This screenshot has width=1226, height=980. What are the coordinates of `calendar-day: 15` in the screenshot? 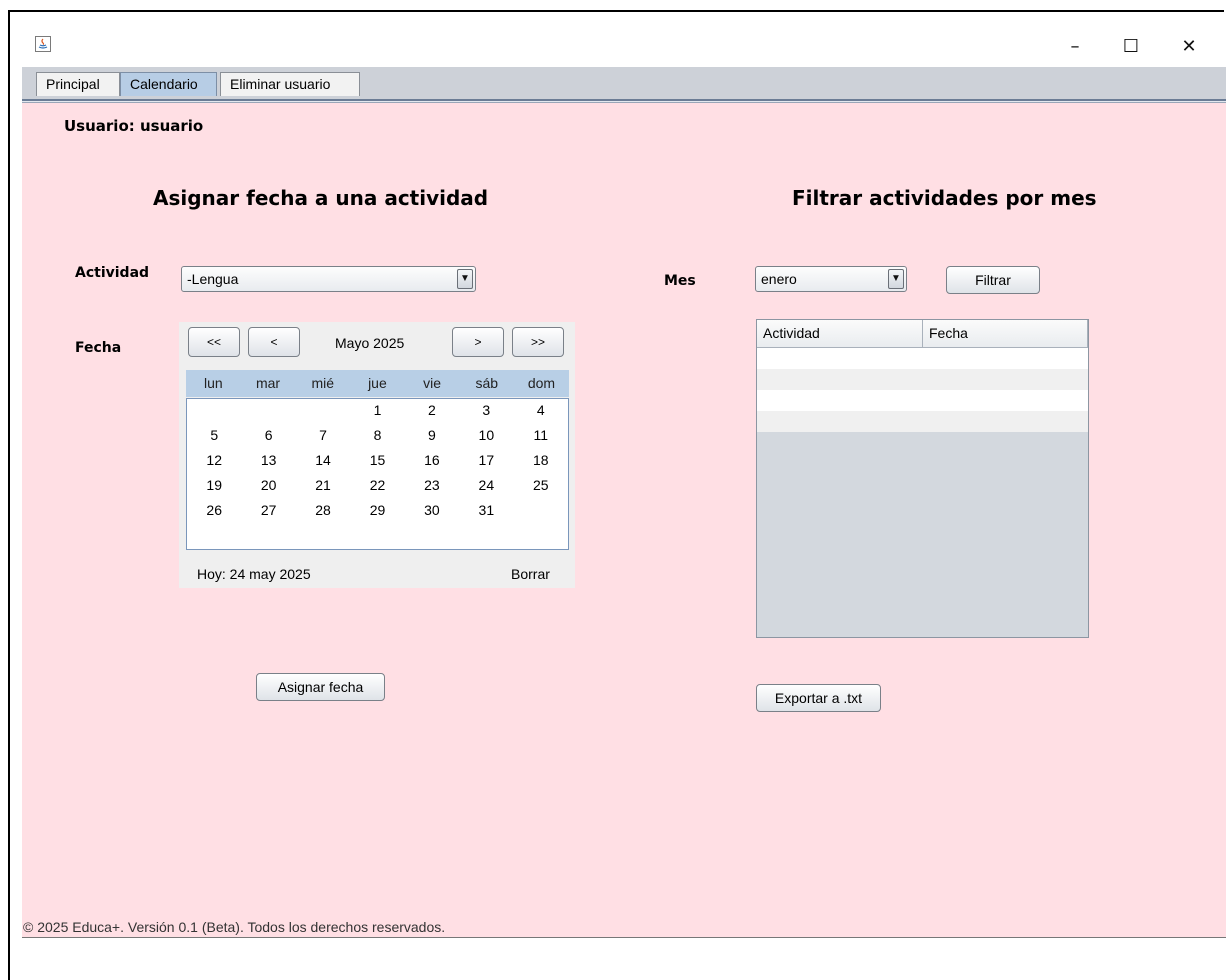 It's located at (377, 461).